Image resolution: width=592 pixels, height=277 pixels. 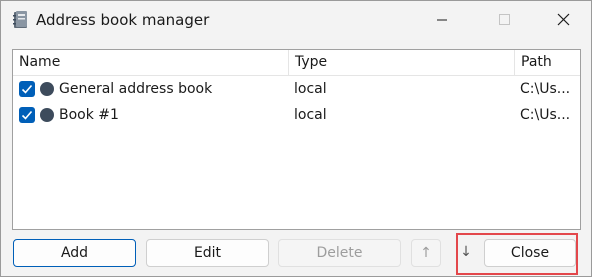 I want to click on minimize-button, so click(x=442, y=20).